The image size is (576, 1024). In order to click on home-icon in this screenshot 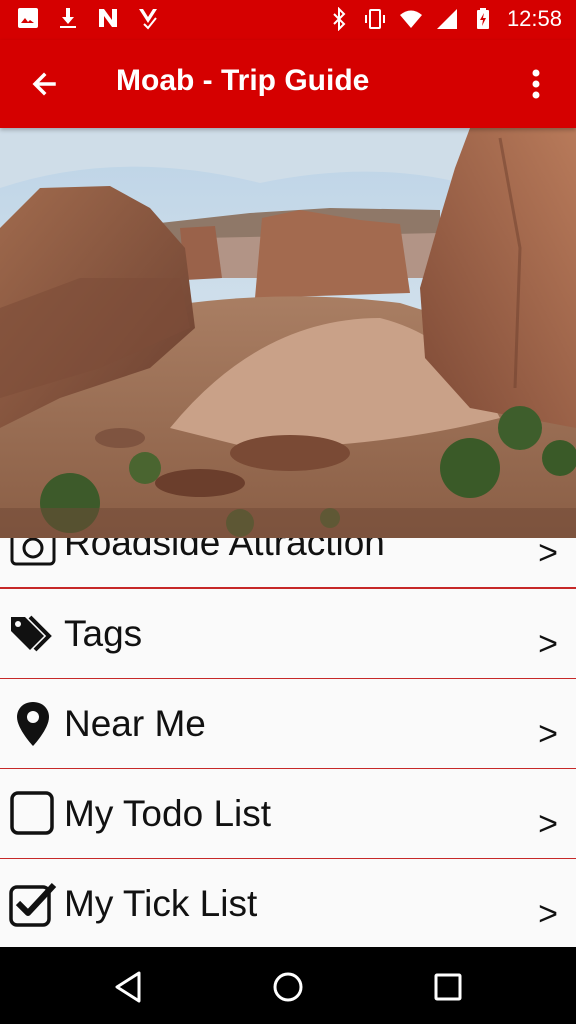, I will do `click(288, 987)`.